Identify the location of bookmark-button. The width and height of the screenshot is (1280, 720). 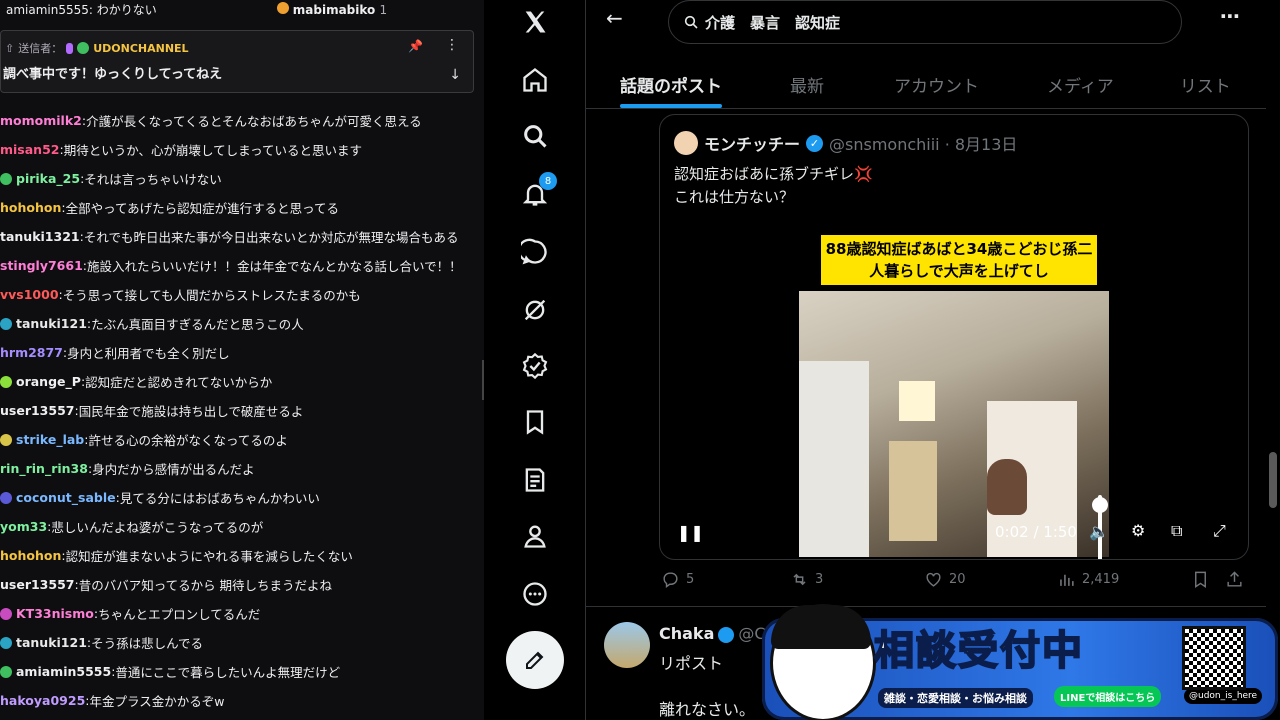
(1200, 579).